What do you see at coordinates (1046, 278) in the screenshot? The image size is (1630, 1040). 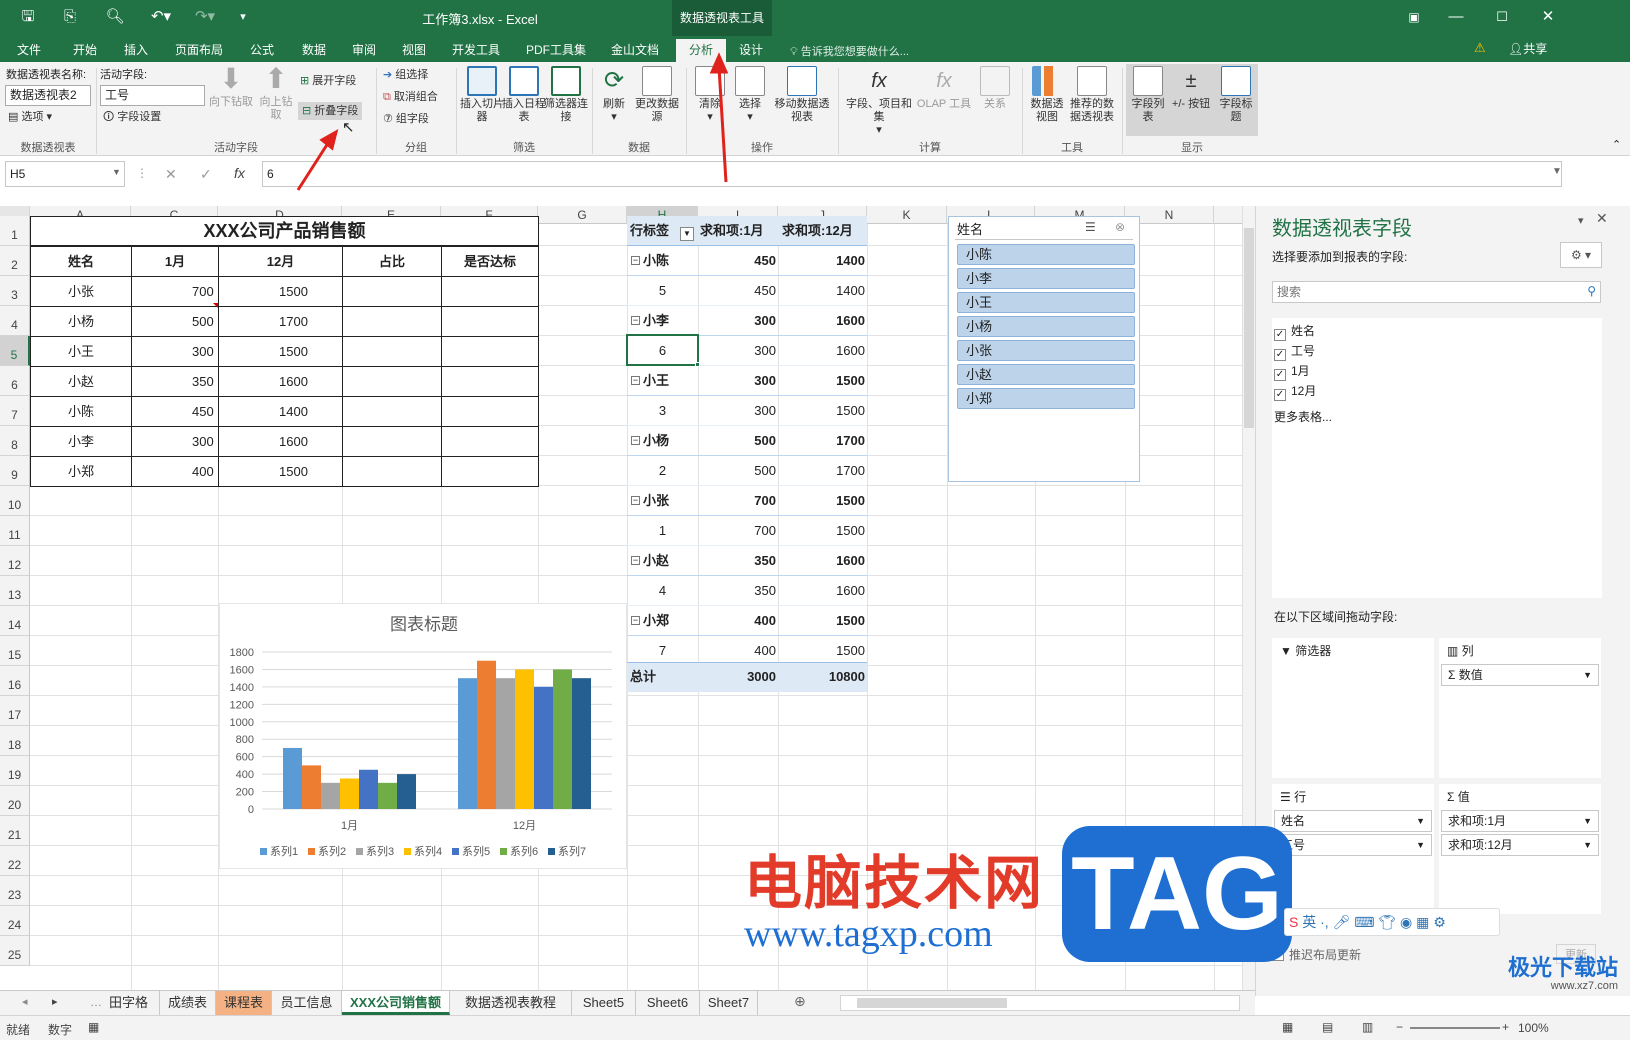 I see `slicer-item: 小李` at bounding box center [1046, 278].